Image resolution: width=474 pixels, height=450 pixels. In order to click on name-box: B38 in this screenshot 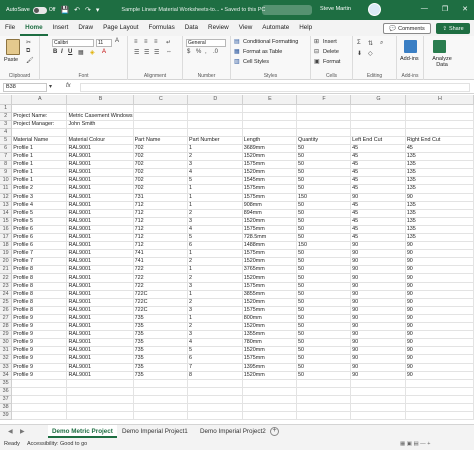, I will do `click(25, 87)`.